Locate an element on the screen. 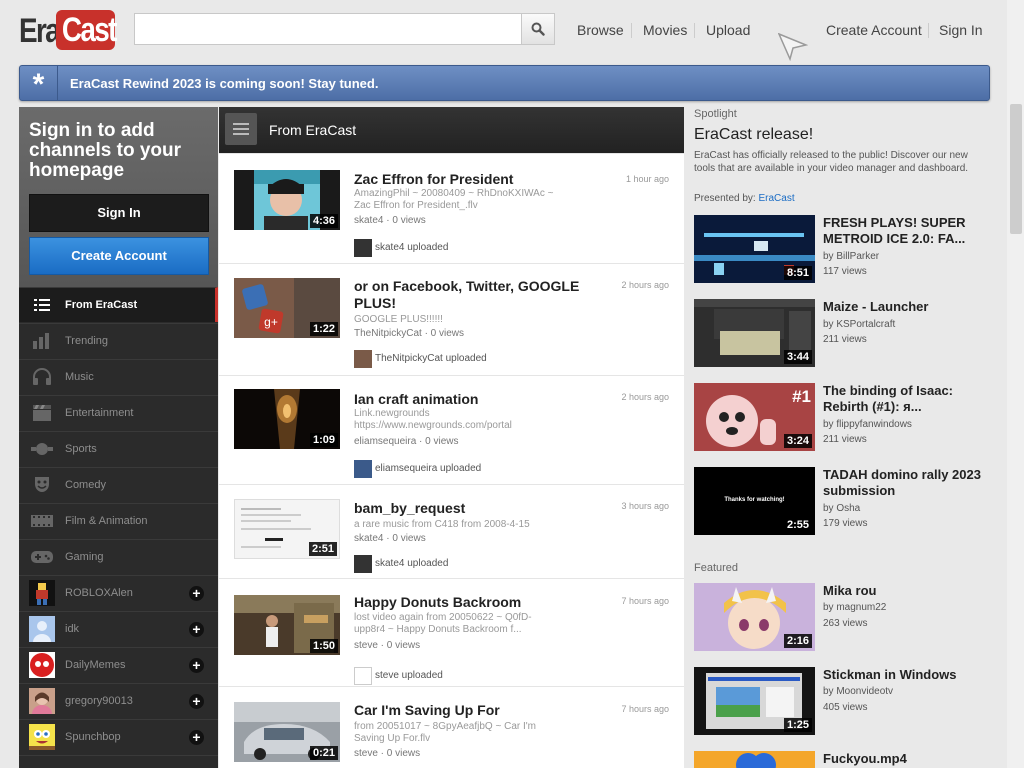 This screenshot has width=1024, height=768. video-time: 7 hours ago is located at coordinates (645, 601).